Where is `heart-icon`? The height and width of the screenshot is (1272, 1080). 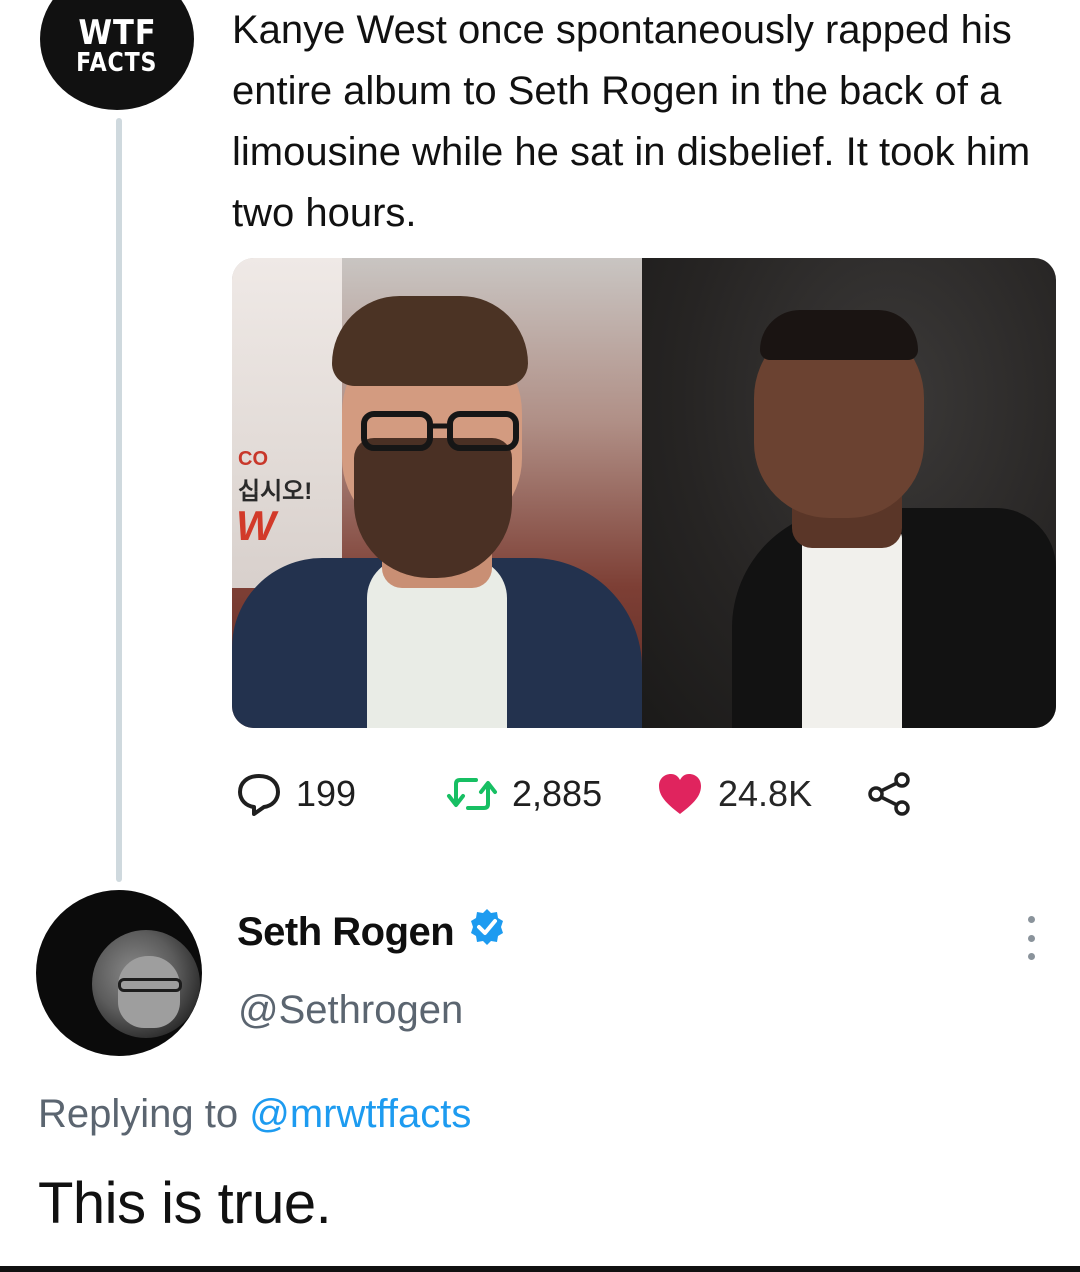
heart-icon is located at coordinates (680, 794).